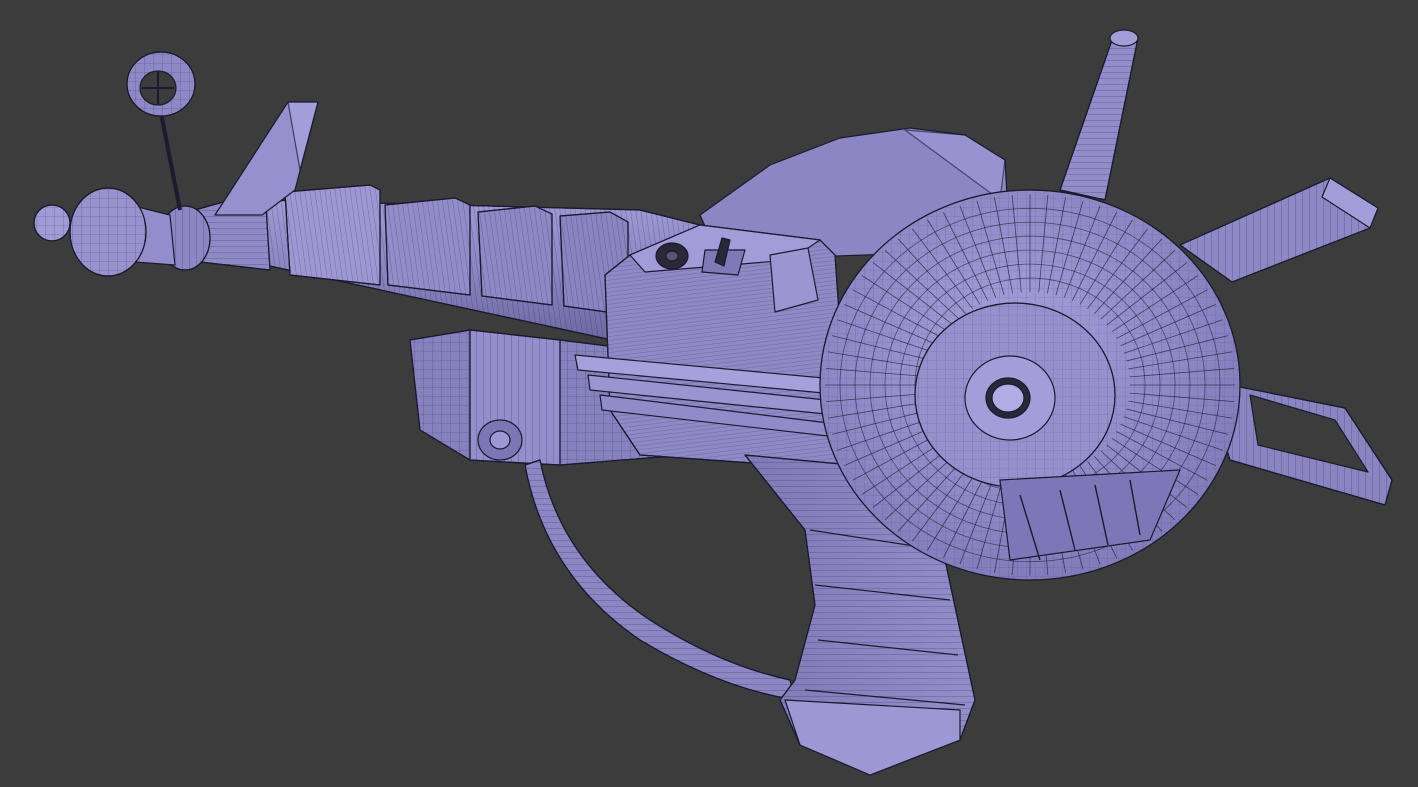  What do you see at coordinates (161, 131) in the screenshot?
I see `sight-ring` at bounding box center [161, 131].